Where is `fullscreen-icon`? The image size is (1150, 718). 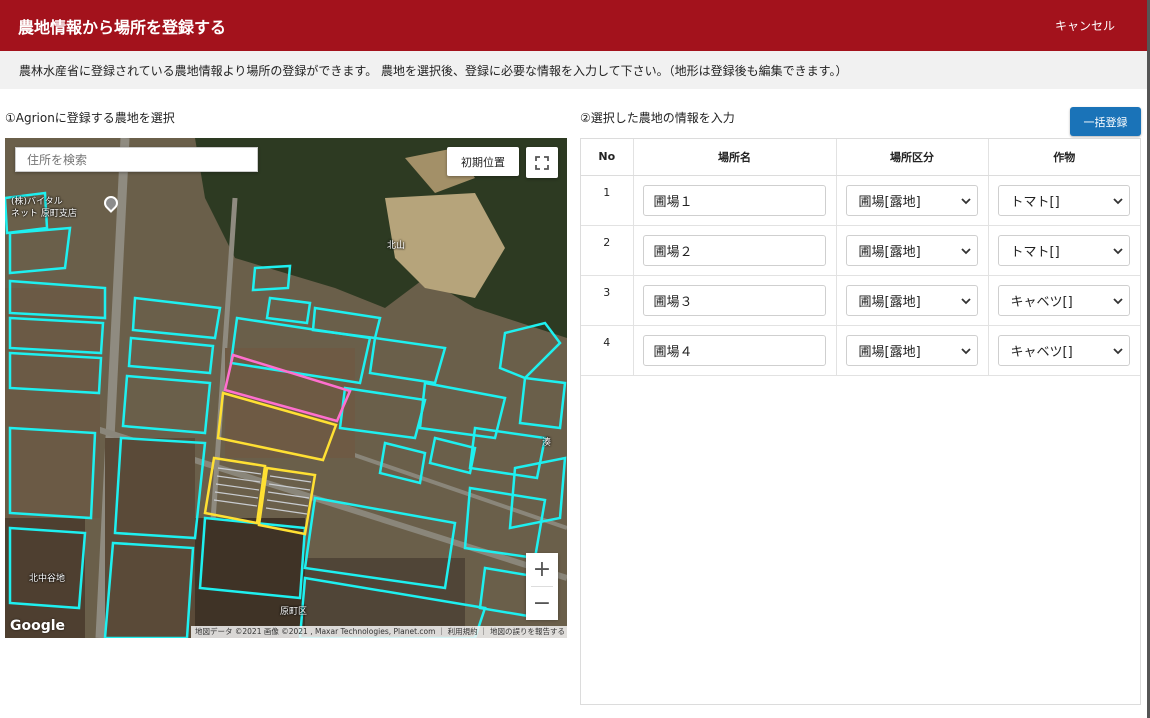
fullscreen-icon is located at coordinates (542, 162).